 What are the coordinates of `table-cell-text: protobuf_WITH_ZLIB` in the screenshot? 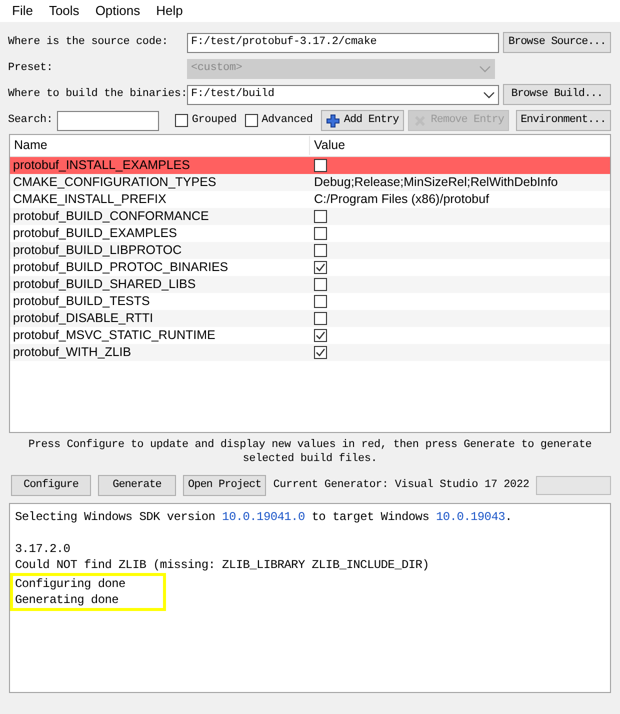 It's located at (72, 352).